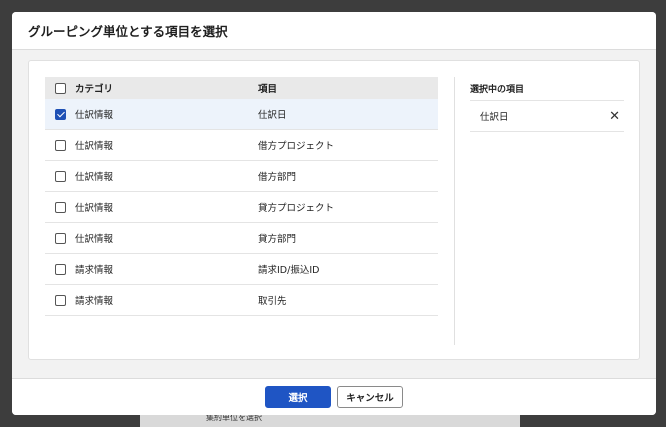 This screenshot has width=666, height=427. What do you see at coordinates (272, 115) in the screenshot?
I see `row-item: 仕訳日` at bounding box center [272, 115].